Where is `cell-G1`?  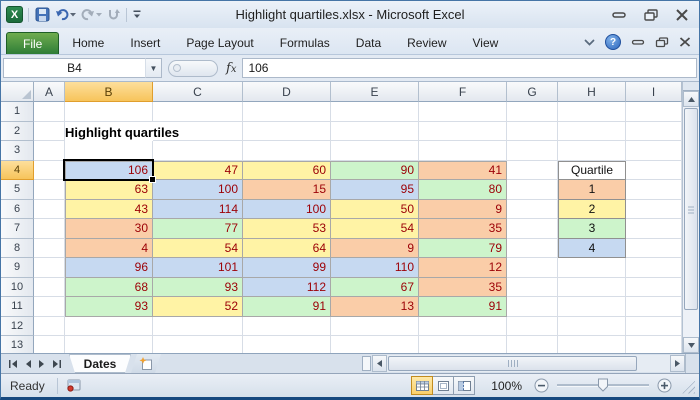
cell-G1 is located at coordinates (532, 112).